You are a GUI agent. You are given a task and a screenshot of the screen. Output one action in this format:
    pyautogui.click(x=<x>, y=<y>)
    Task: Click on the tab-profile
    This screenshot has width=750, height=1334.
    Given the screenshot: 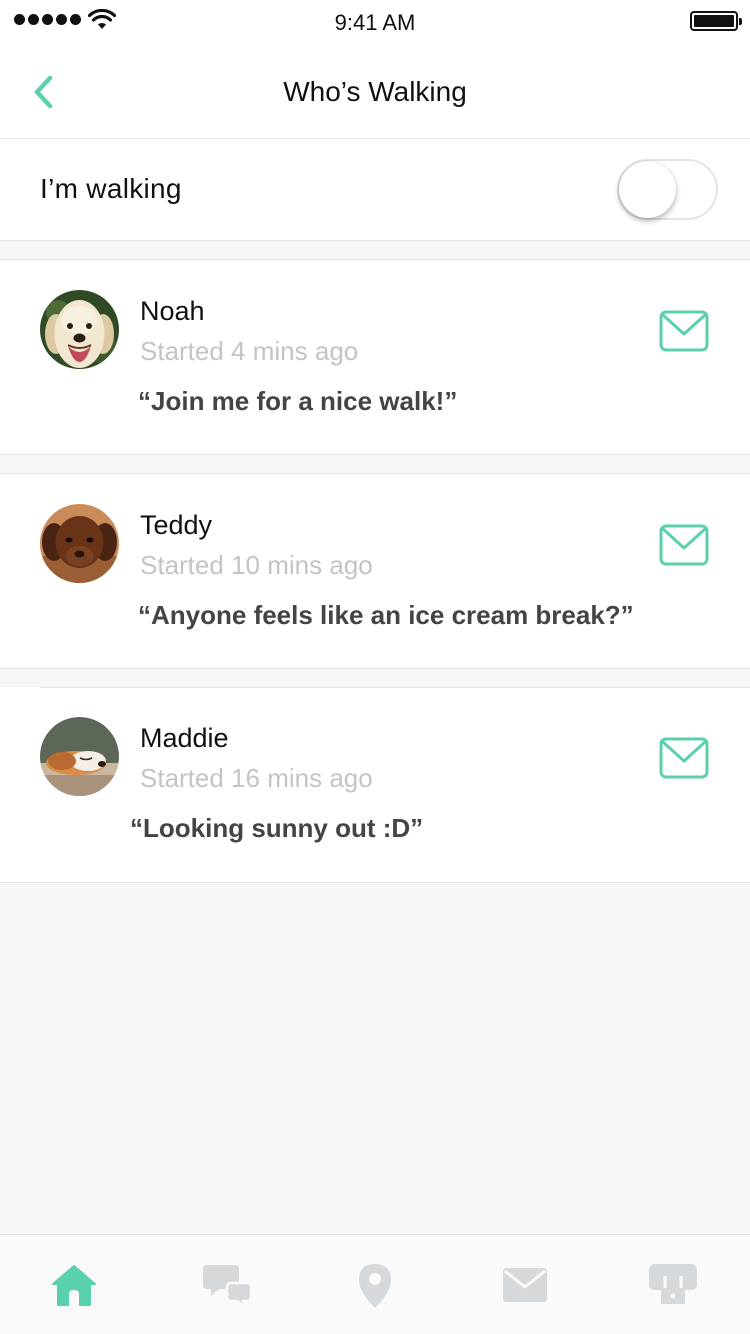 What is the action you would take?
    pyautogui.click(x=675, y=1284)
    